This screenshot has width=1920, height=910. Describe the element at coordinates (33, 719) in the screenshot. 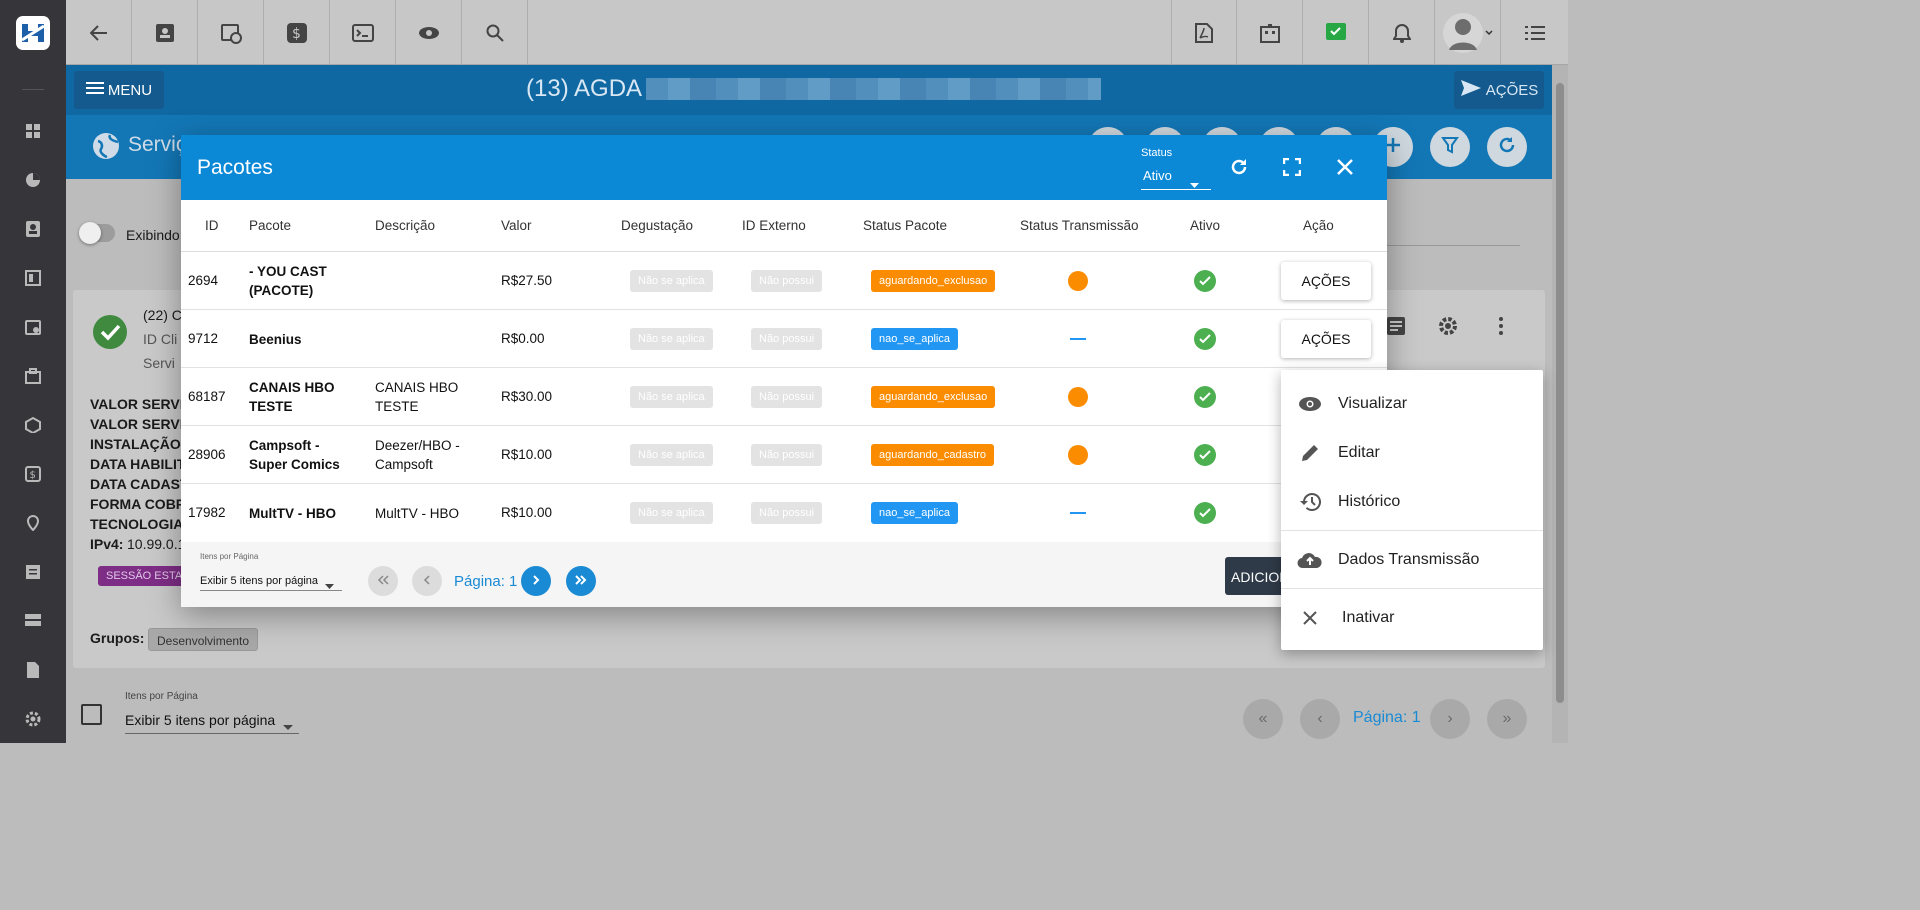

I see `gear-icon` at that location.